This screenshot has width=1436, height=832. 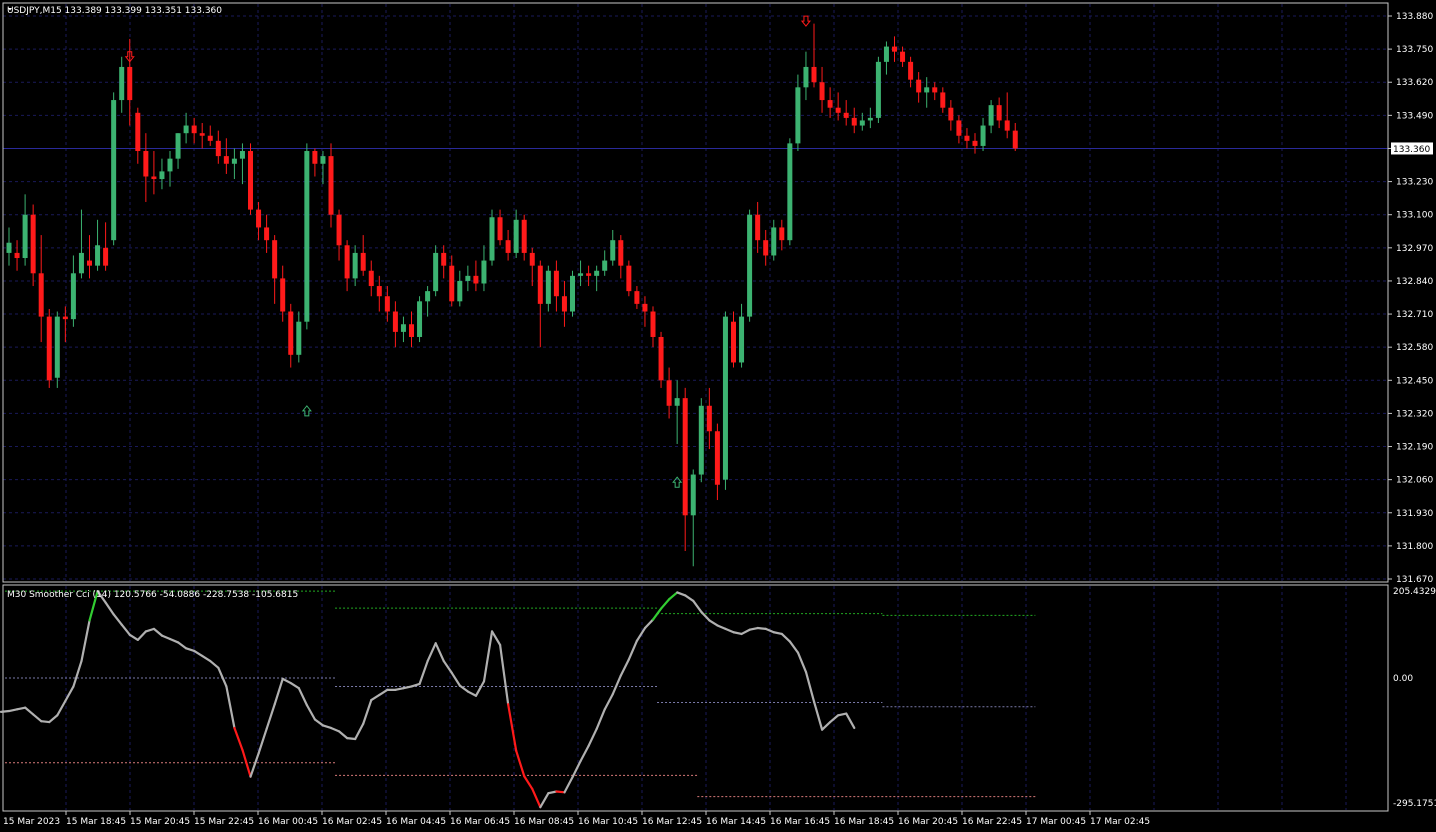 What do you see at coordinates (1414, 17) in the screenshot?
I see `price-tick-label: 133.880` at bounding box center [1414, 17].